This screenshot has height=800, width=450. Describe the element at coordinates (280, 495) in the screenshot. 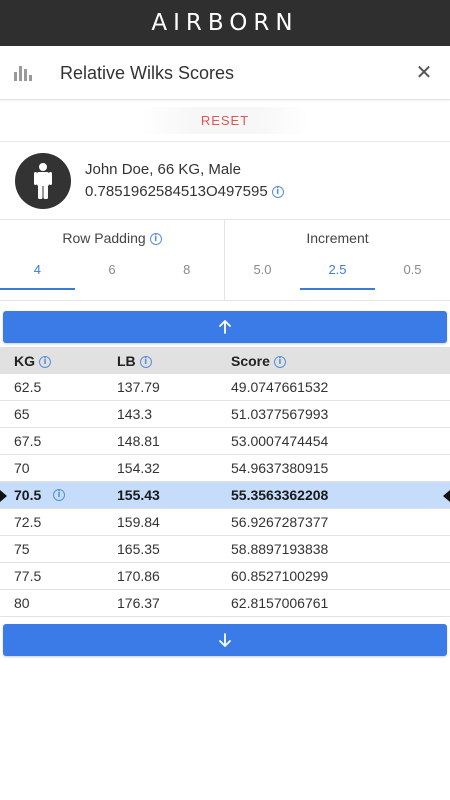

I see `cell-score: 55.3563362208` at that location.